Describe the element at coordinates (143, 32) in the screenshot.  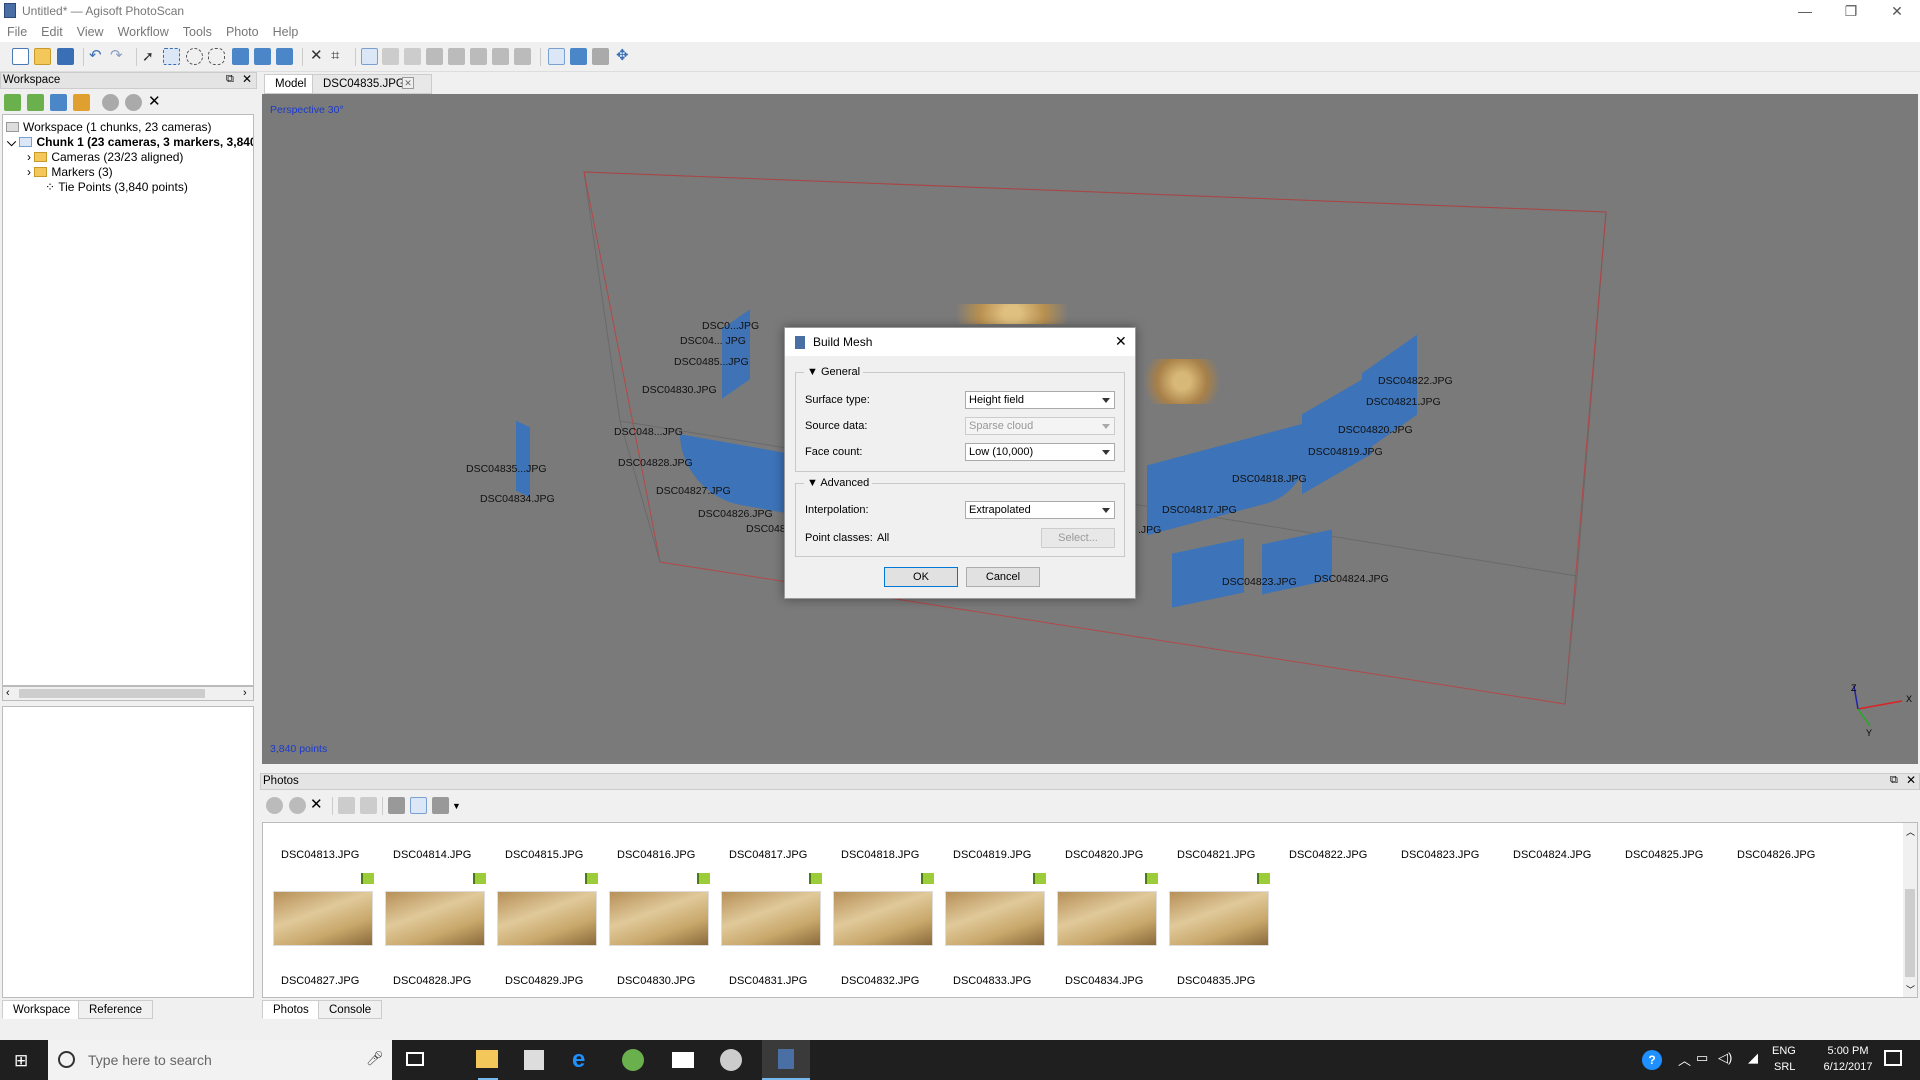
I see `menu-workflow: Workflow` at that location.